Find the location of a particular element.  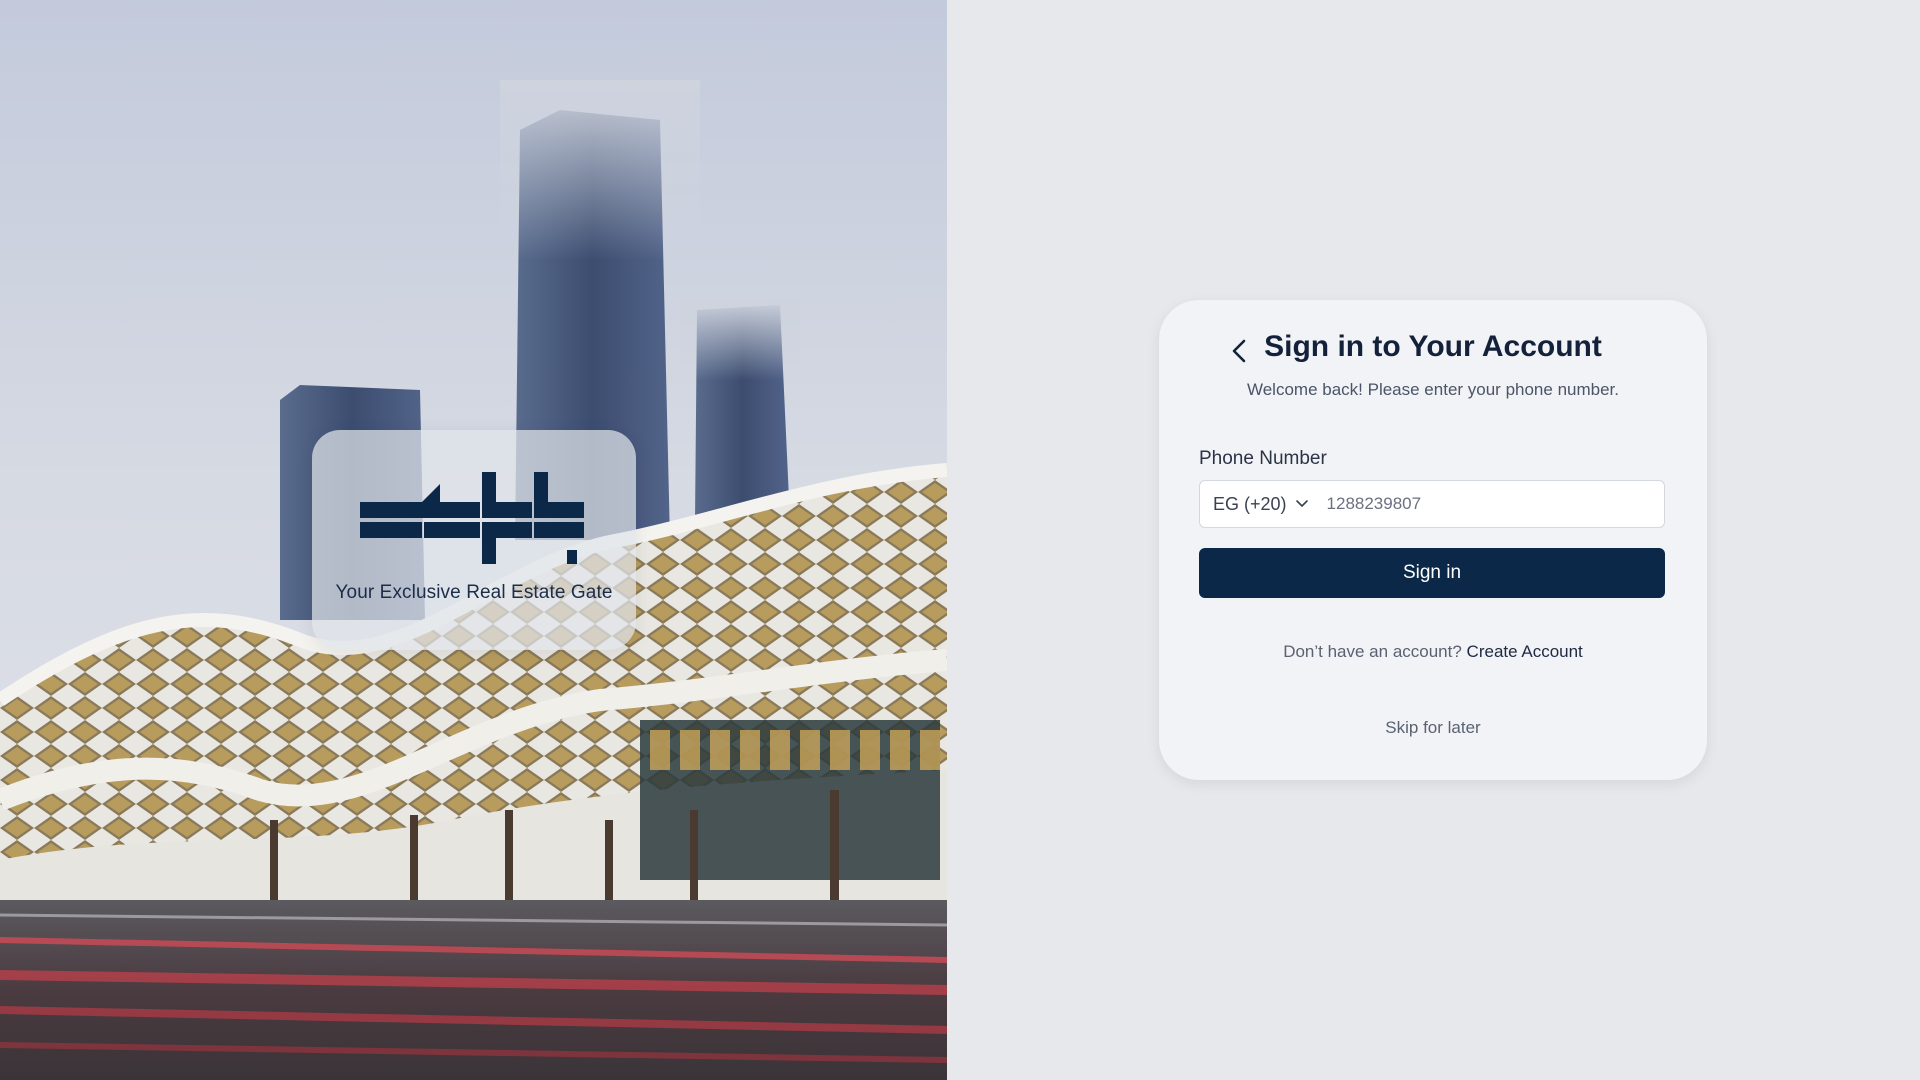

sign-in-button: Sign in is located at coordinates (1432, 573).